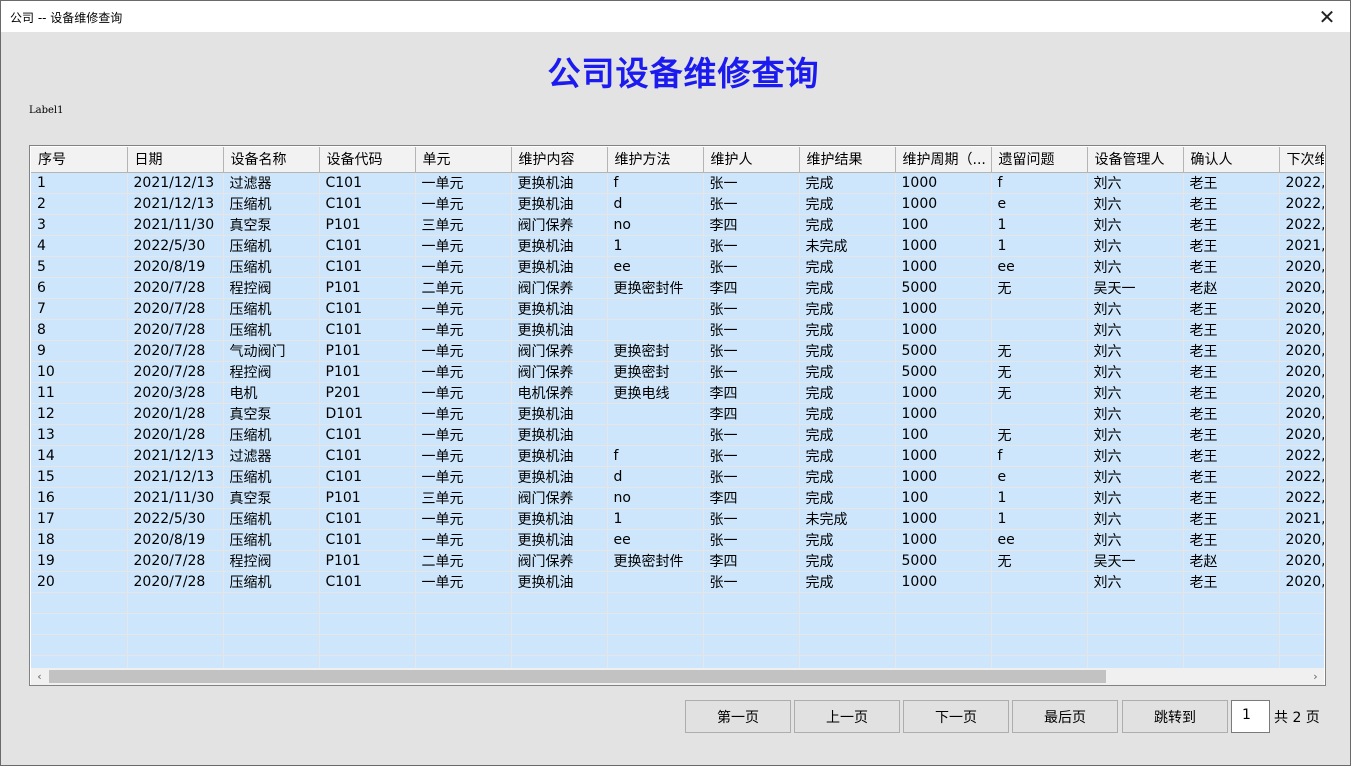  What do you see at coordinates (751, 393) in the screenshot?
I see `table-cell: 李四` at bounding box center [751, 393].